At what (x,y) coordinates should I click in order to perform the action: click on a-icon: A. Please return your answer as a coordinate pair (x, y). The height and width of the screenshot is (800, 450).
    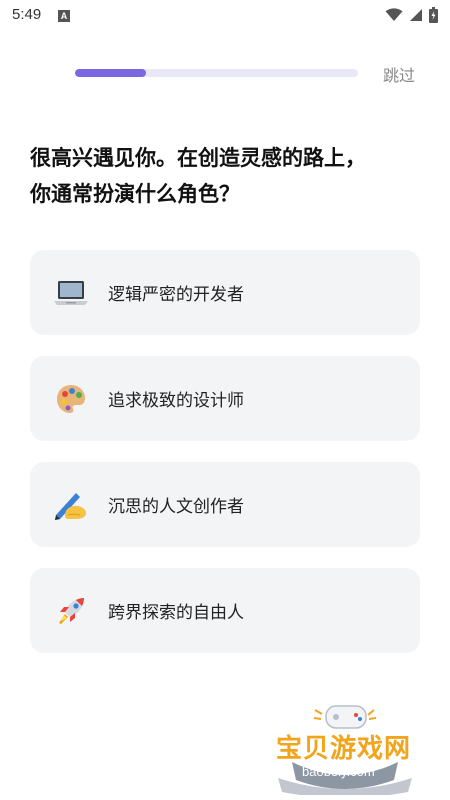
    Looking at the image, I should click on (64, 16).